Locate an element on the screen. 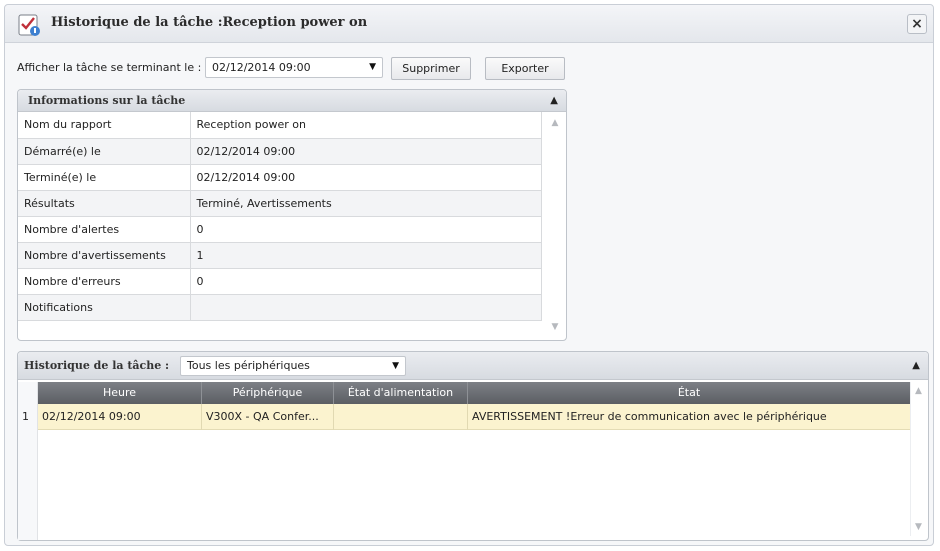 Image resolution: width=940 pixels, height=551 pixels. task-info-title: Informations sur la tâche is located at coordinates (107, 100).